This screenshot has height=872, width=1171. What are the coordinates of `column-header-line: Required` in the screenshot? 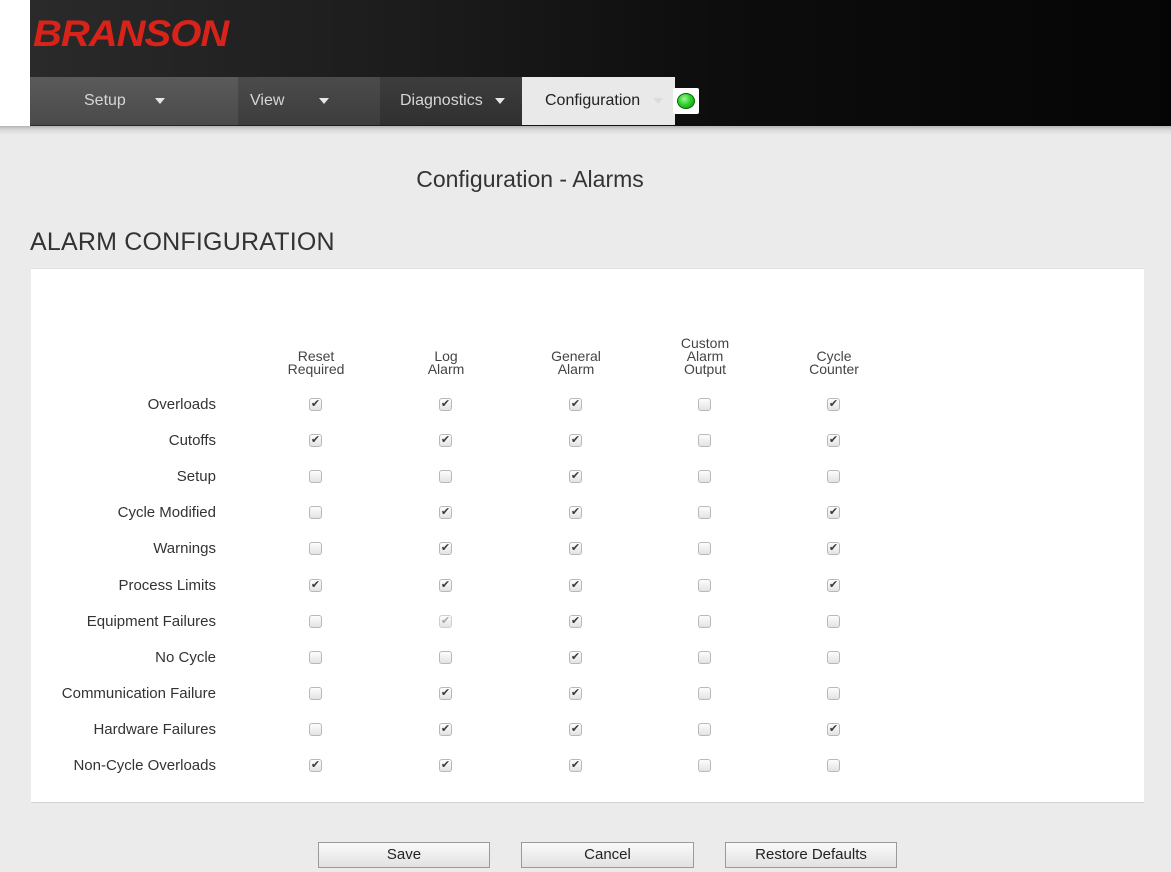 It's located at (316, 369).